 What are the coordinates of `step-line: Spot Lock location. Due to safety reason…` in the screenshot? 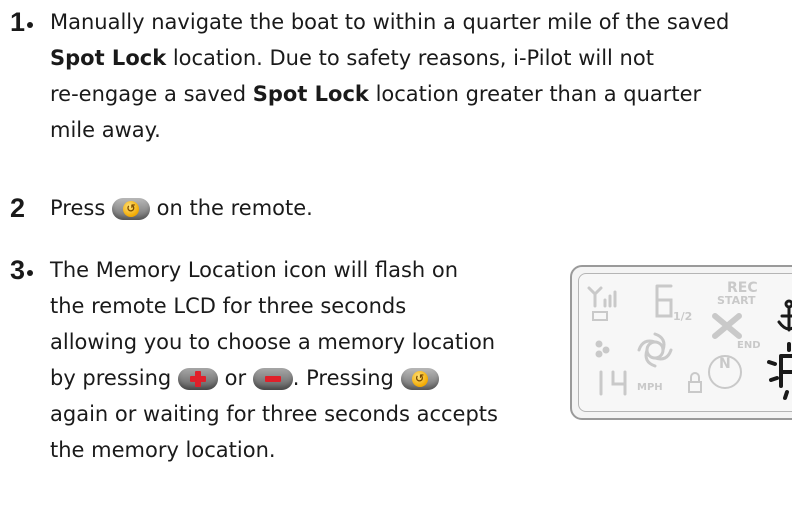 It's located at (352, 58).